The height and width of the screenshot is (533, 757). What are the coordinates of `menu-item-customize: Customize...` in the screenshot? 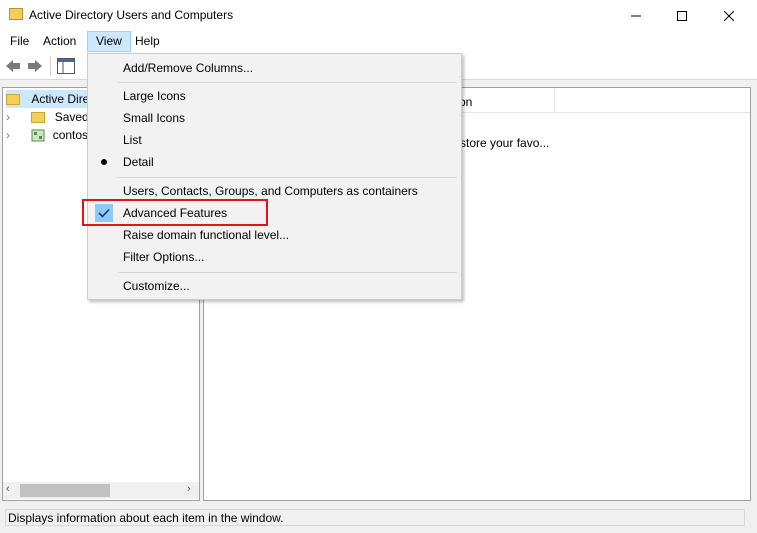 It's located at (274, 286).